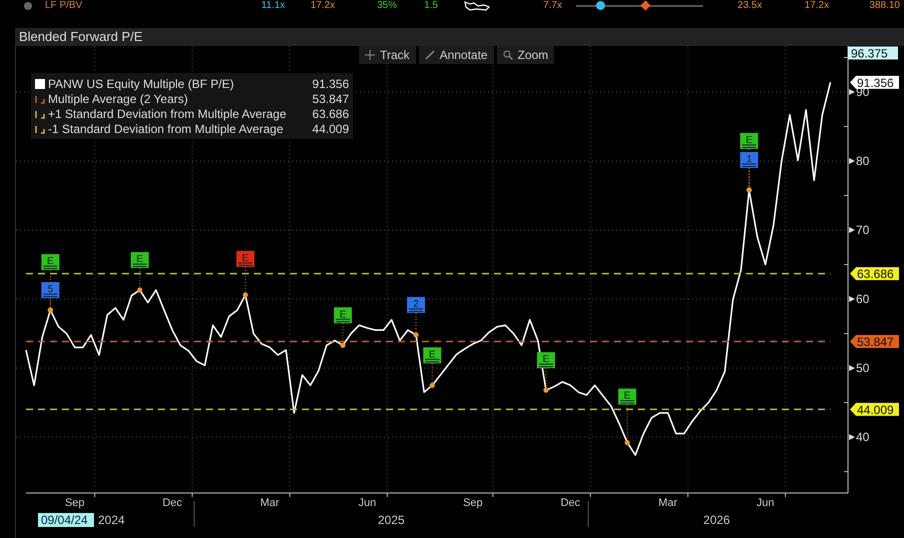  I want to click on legend-label: PANW US Equity Multiple (BF P/E), so click(141, 83).